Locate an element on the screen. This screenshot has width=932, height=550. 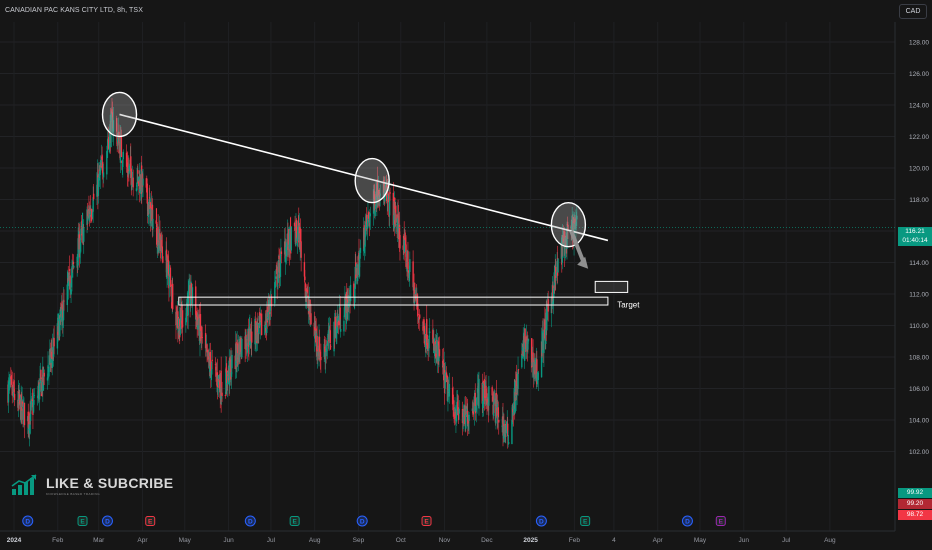
x-tick-label: Dec is located at coordinates (487, 540).